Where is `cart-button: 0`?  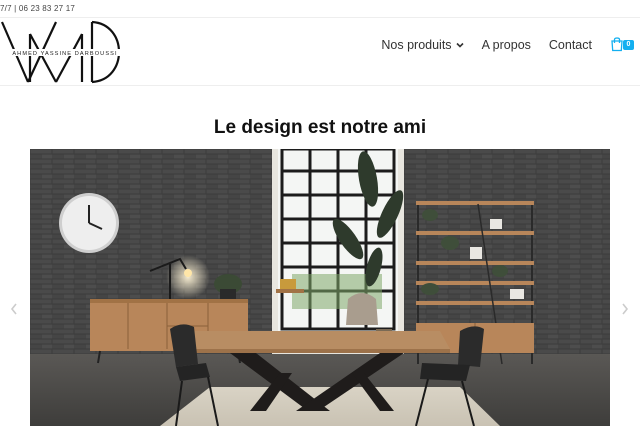
cart-button: 0 is located at coordinates (622, 45).